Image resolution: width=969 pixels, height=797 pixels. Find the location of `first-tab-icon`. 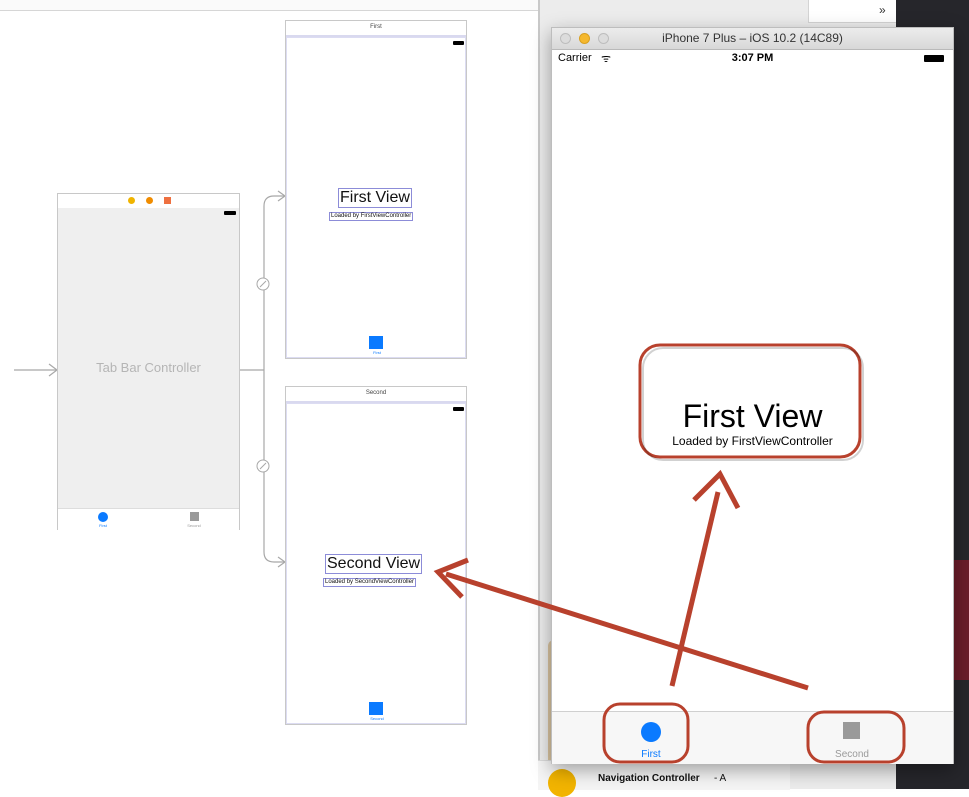

first-tab-icon is located at coordinates (651, 732).